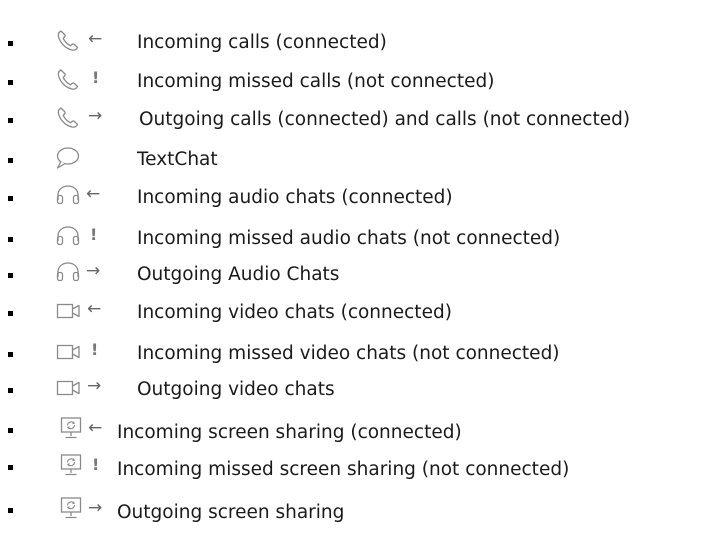 The height and width of the screenshot is (559, 715). Describe the element at coordinates (357, 275) in the screenshot. I see `legend-item: → Outgoing Audio Chats` at that location.